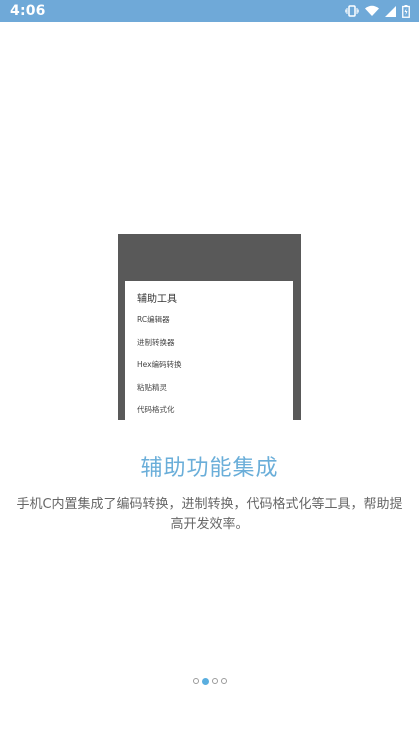  What do you see at coordinates (209, 350) in the screenshot?
I see `preview-tools-panel: 辅助工具 RC编辑器 进制转换器 Hex编码转换 粘贴精灵 代码格式化` at bounding box center [209, 350].